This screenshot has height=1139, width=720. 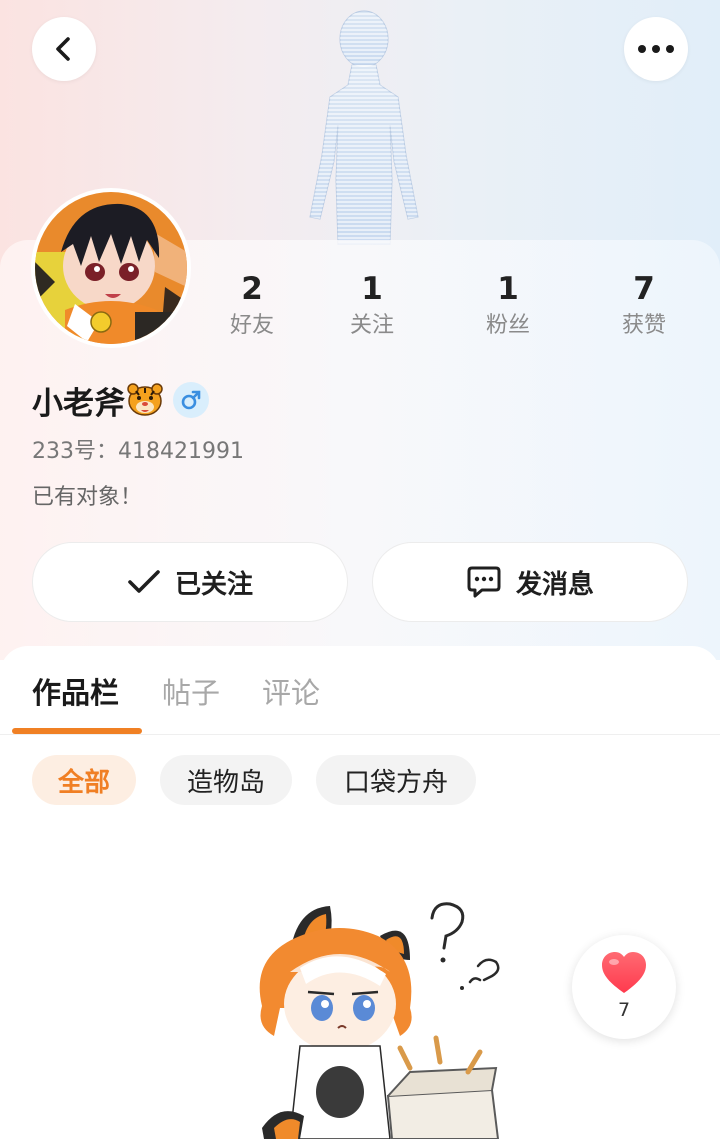 What do you see at coordinates (84, 780) in the screenshot?
I see `filter-all: 全部` at bounding box center [84, 780].